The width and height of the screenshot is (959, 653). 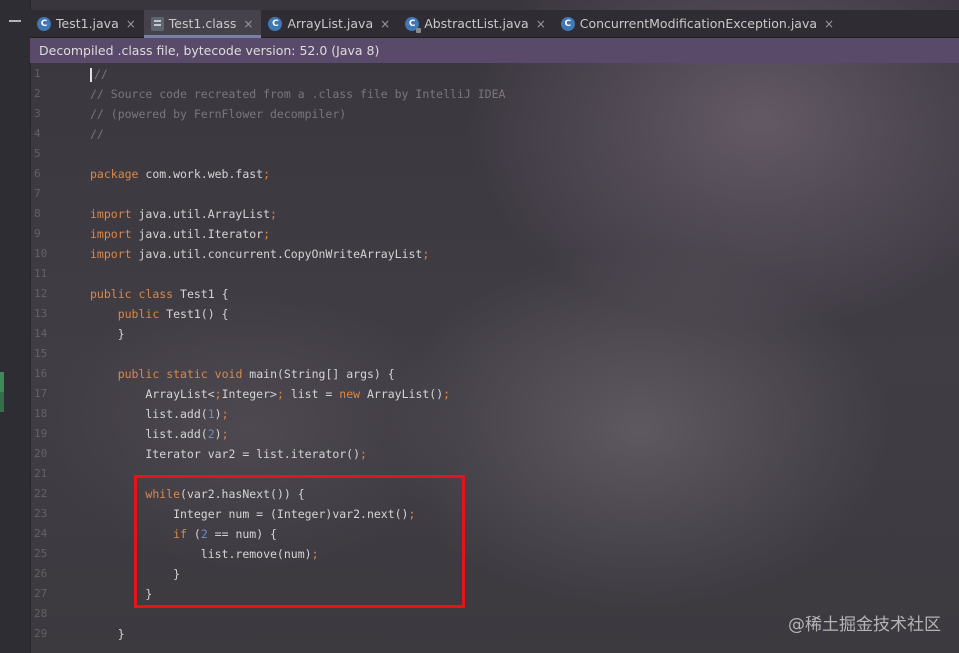 What do you see at coordinates (297, 414) in the screenshot?
I see `code-line: list.add(1);` at bounding box center [297, 414].